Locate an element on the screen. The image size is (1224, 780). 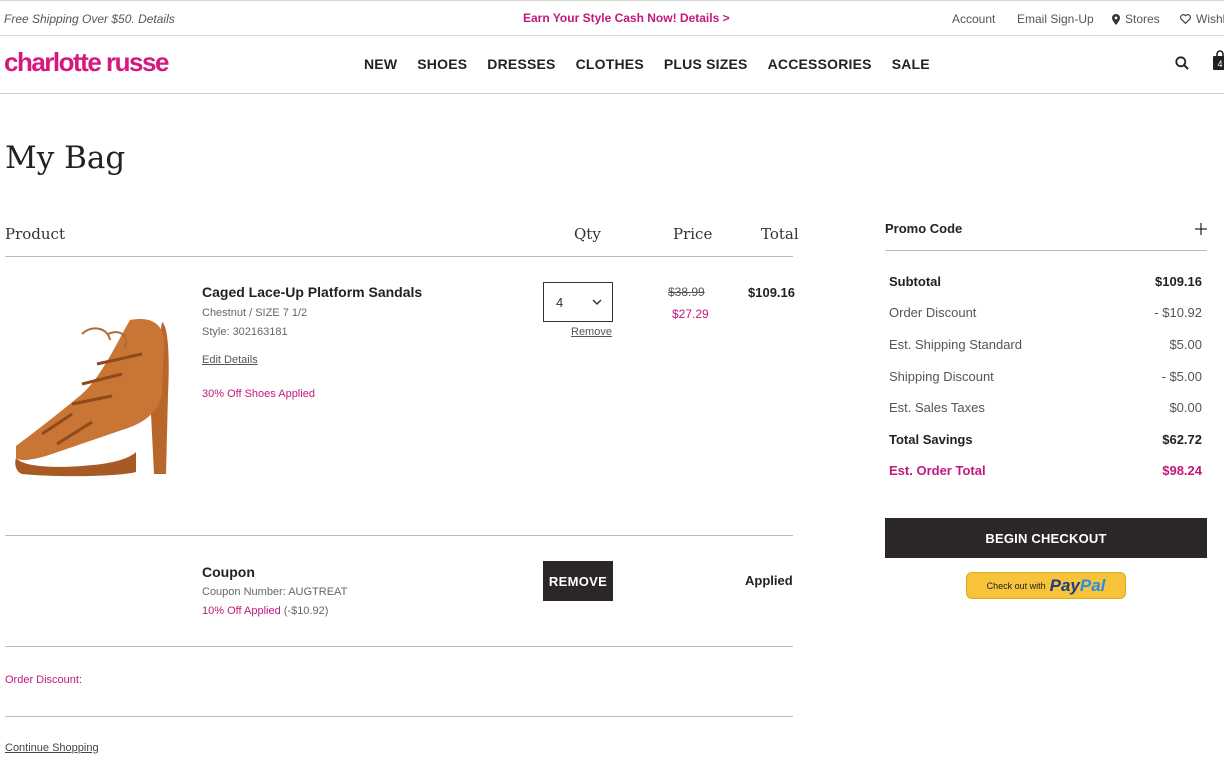
nav-item-shoes: SHOES is located at coordinates (442, 64).